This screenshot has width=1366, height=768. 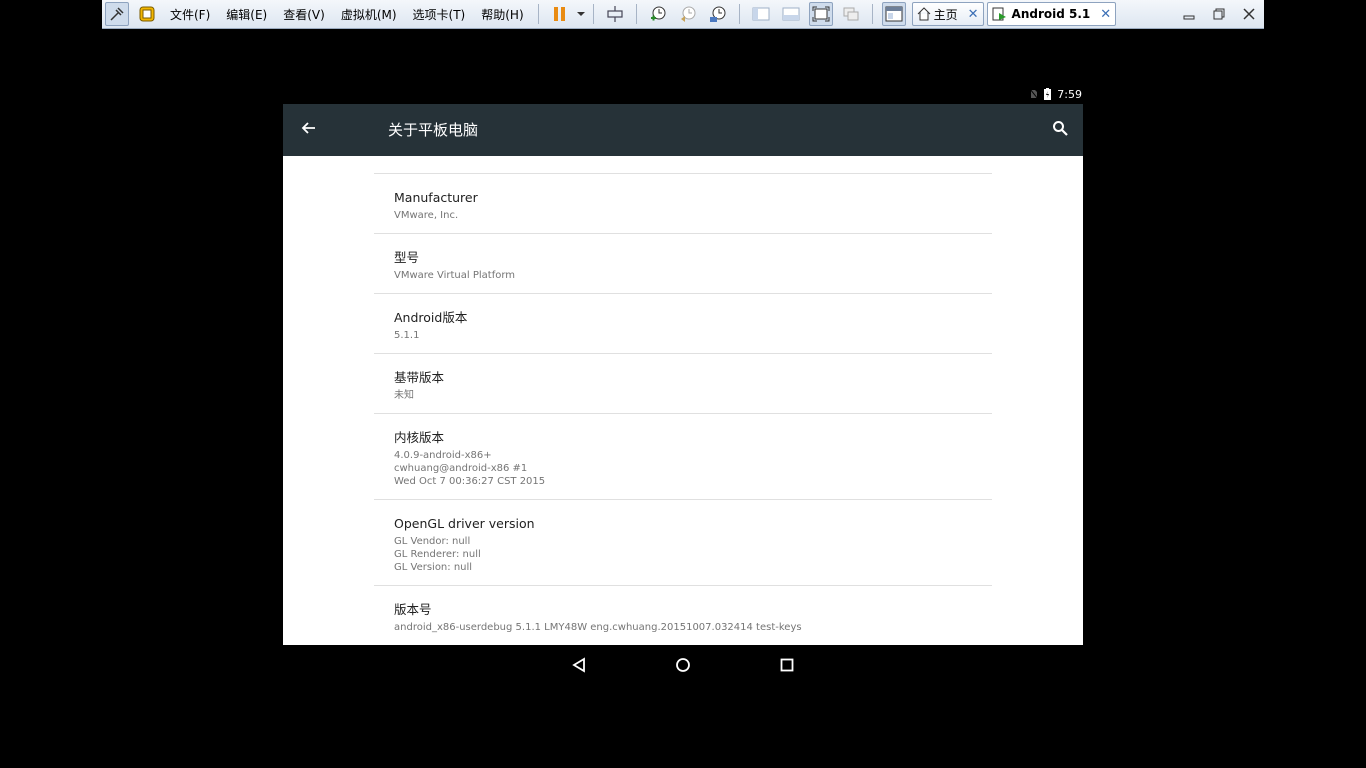 What do you see at coordinates (404, 395) in the screenshot?
I see `item-summary: 未知` at bounding box center [404, 395].